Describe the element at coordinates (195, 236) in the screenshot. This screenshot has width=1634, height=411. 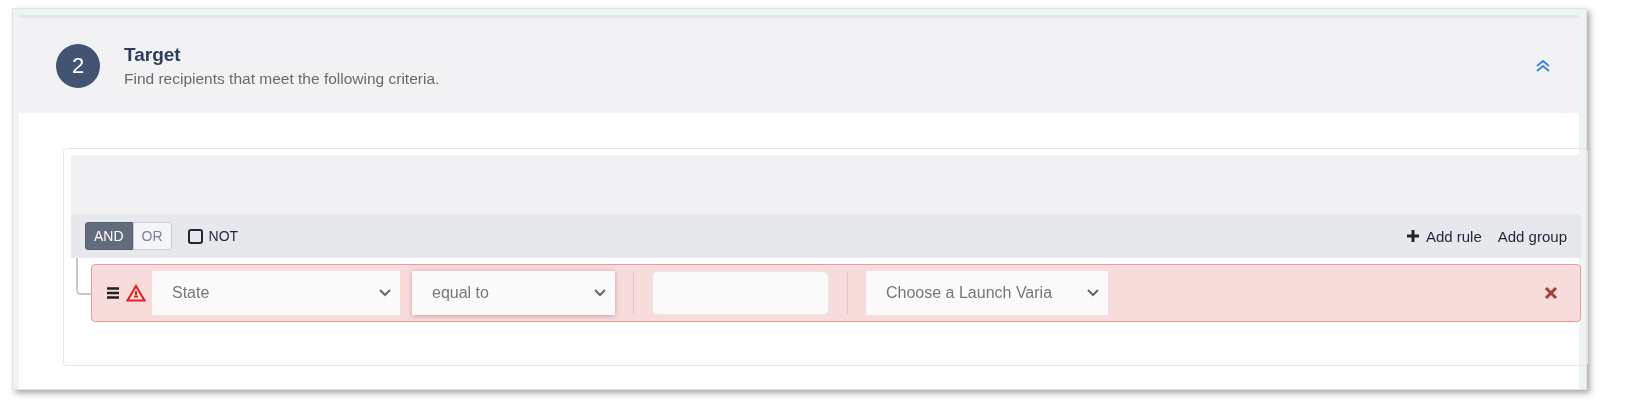
I see `not-checkbox` at that location.